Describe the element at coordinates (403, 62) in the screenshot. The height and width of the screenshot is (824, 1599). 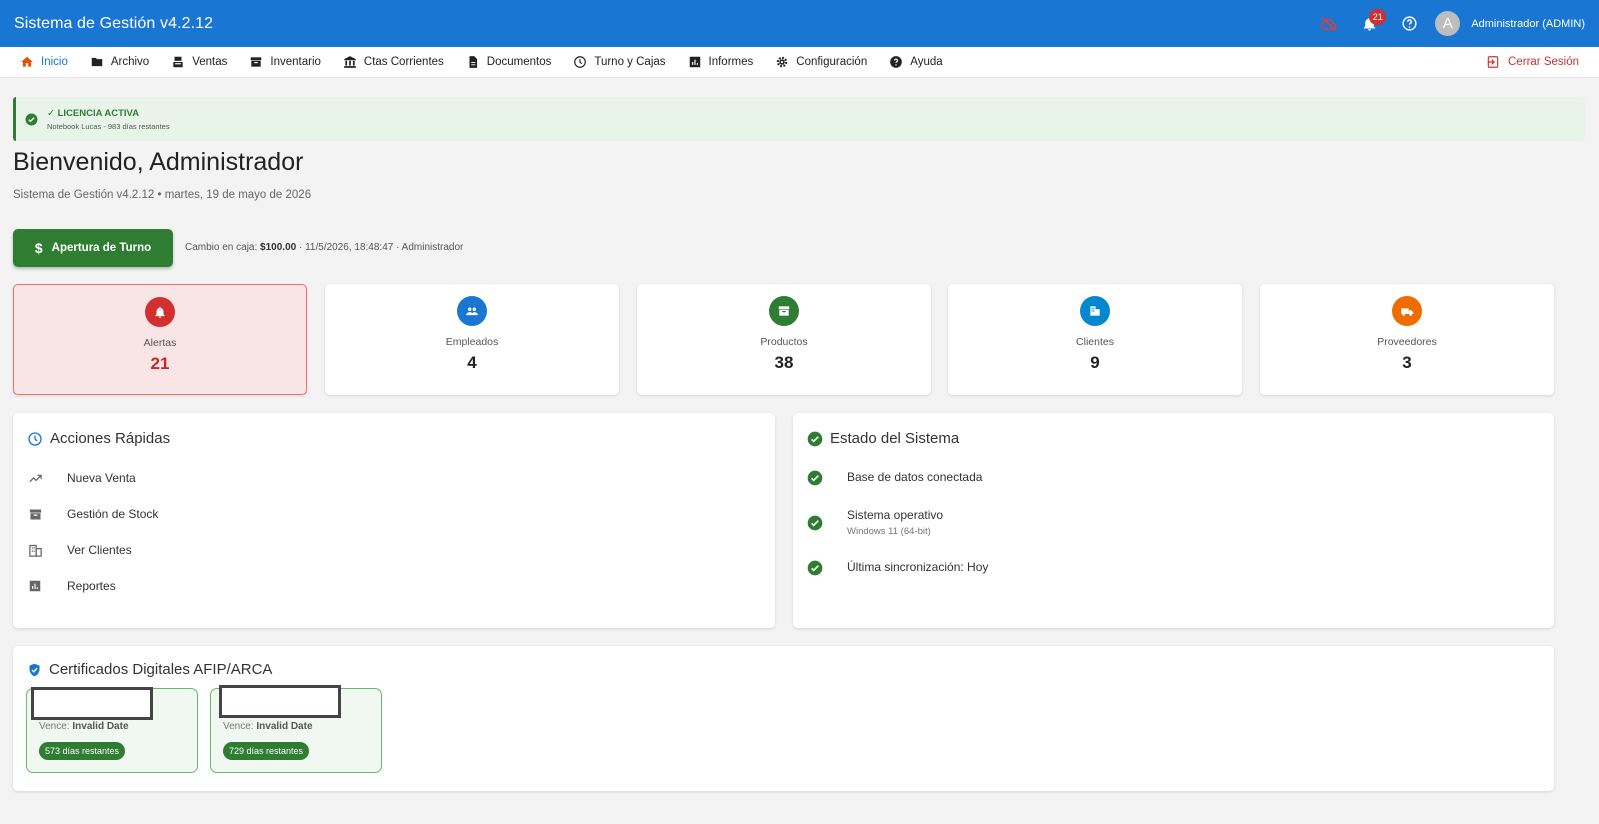
I see `nav-item-label: Ctas Corrientes` at that location.